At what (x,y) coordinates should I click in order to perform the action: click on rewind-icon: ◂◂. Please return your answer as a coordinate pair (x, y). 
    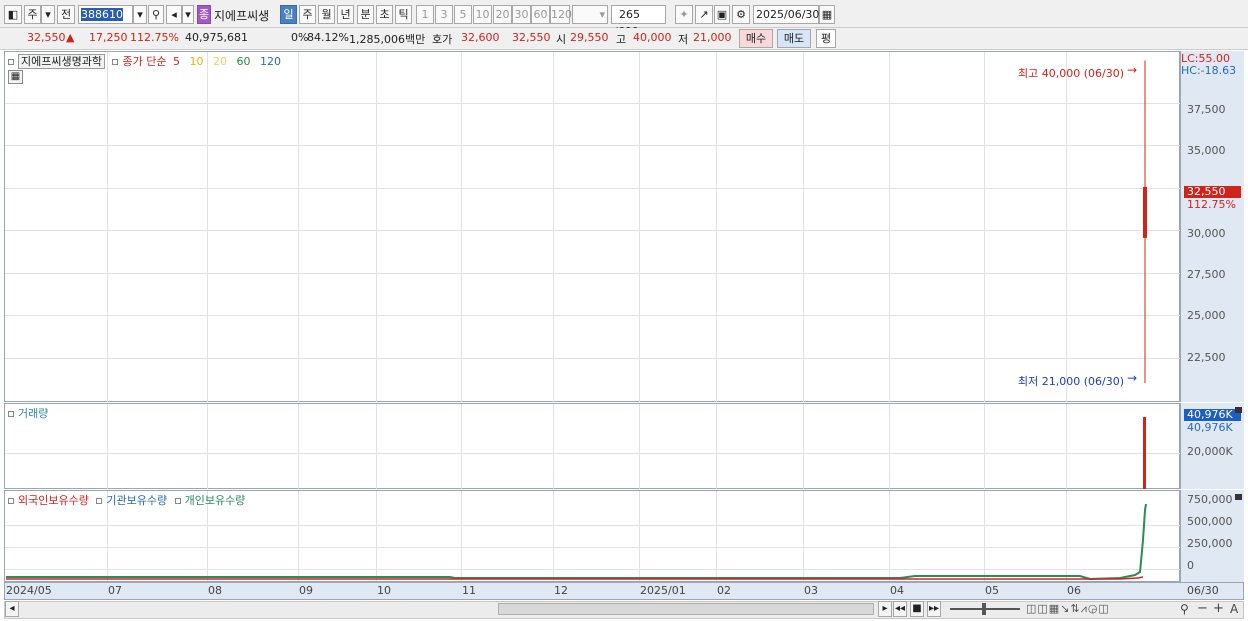
    Looking at the image, I should click on (900, 609).